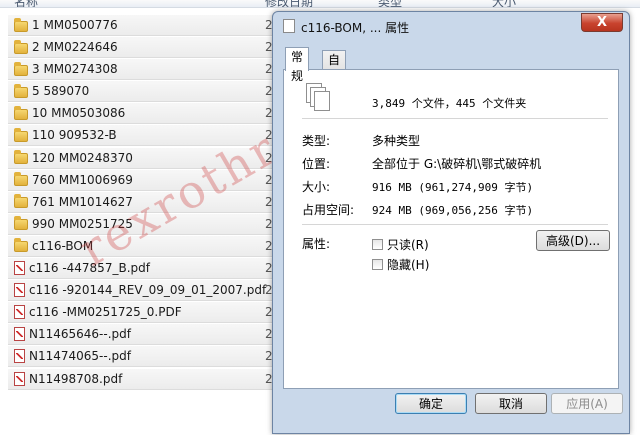 The width and height of the screenshot is (640, 435). I want to click on size-value: 916 MB (961,274,909 字节), so click(453, 187).